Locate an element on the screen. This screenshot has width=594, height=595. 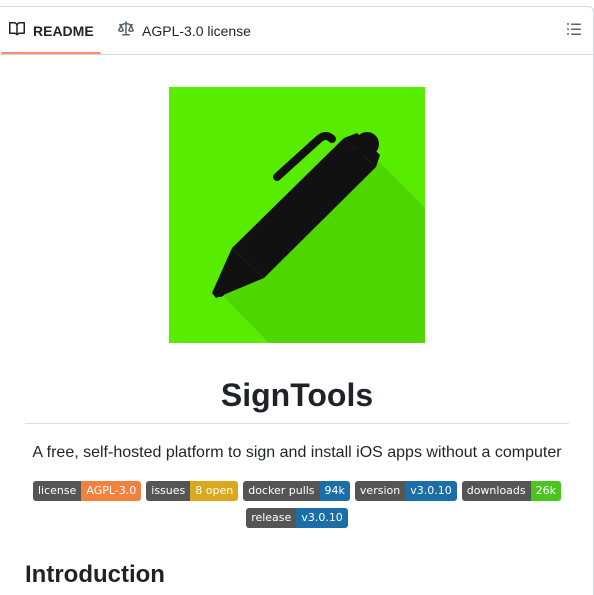
badge-value: 8 open is located at coordinates (214, 491).